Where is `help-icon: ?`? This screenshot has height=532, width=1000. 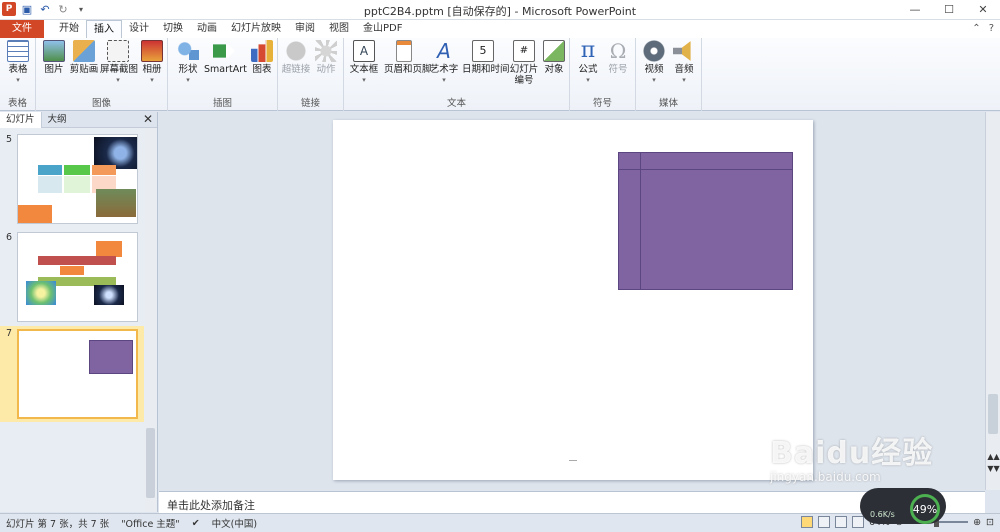
help-icon: ? is located at coordinates (991, 28).